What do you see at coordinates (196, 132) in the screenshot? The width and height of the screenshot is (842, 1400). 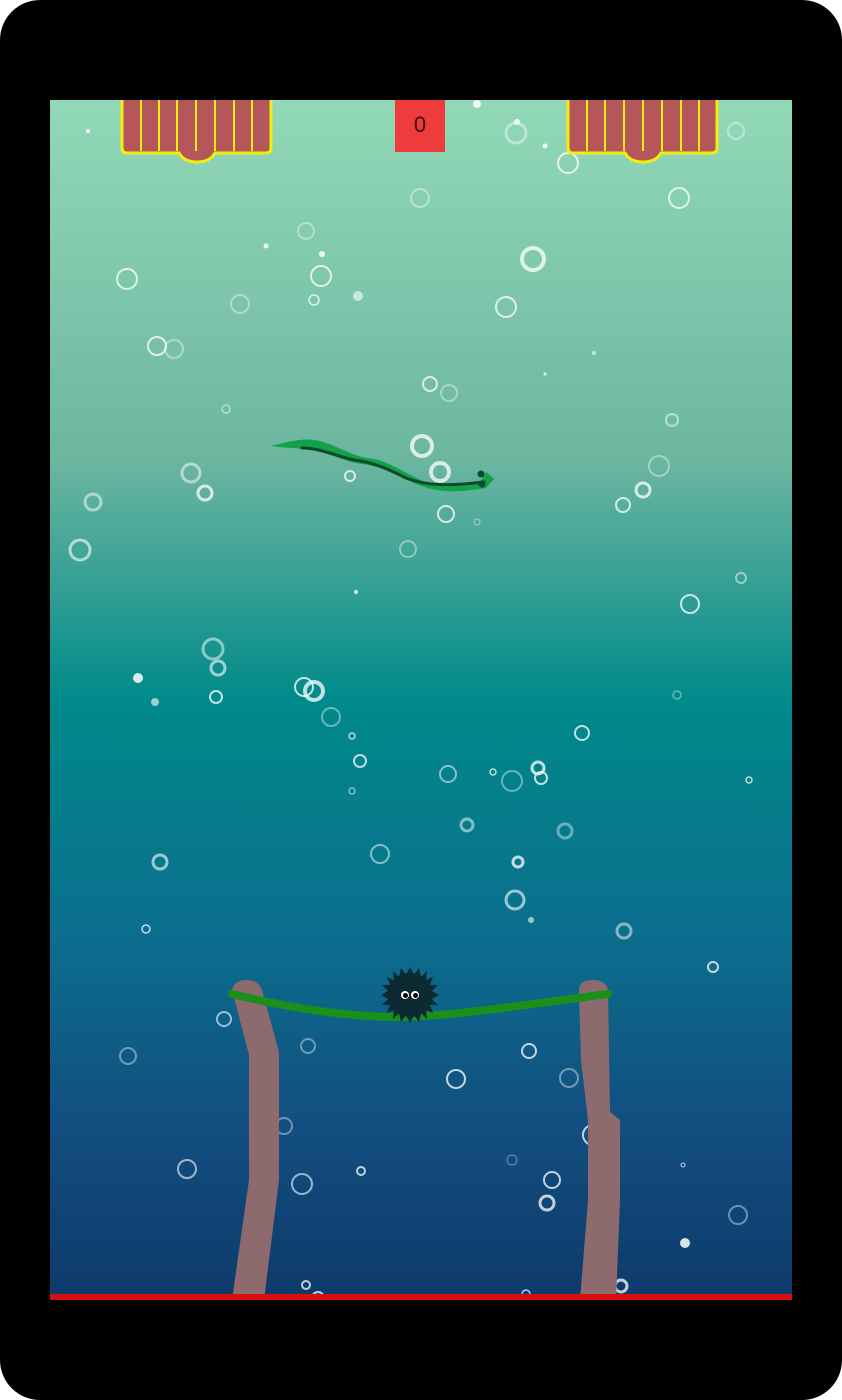 I see `left-crate` at bounding box center [196, 132].